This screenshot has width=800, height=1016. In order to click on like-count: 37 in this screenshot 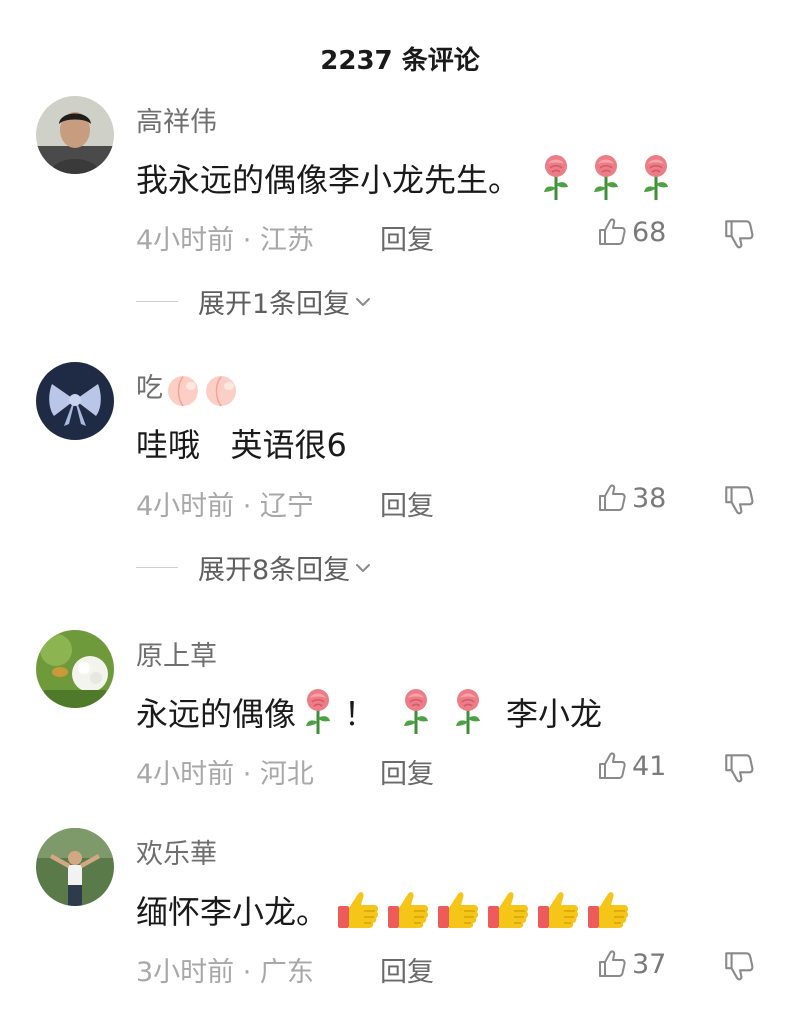, I will do `click(649, 964)`.